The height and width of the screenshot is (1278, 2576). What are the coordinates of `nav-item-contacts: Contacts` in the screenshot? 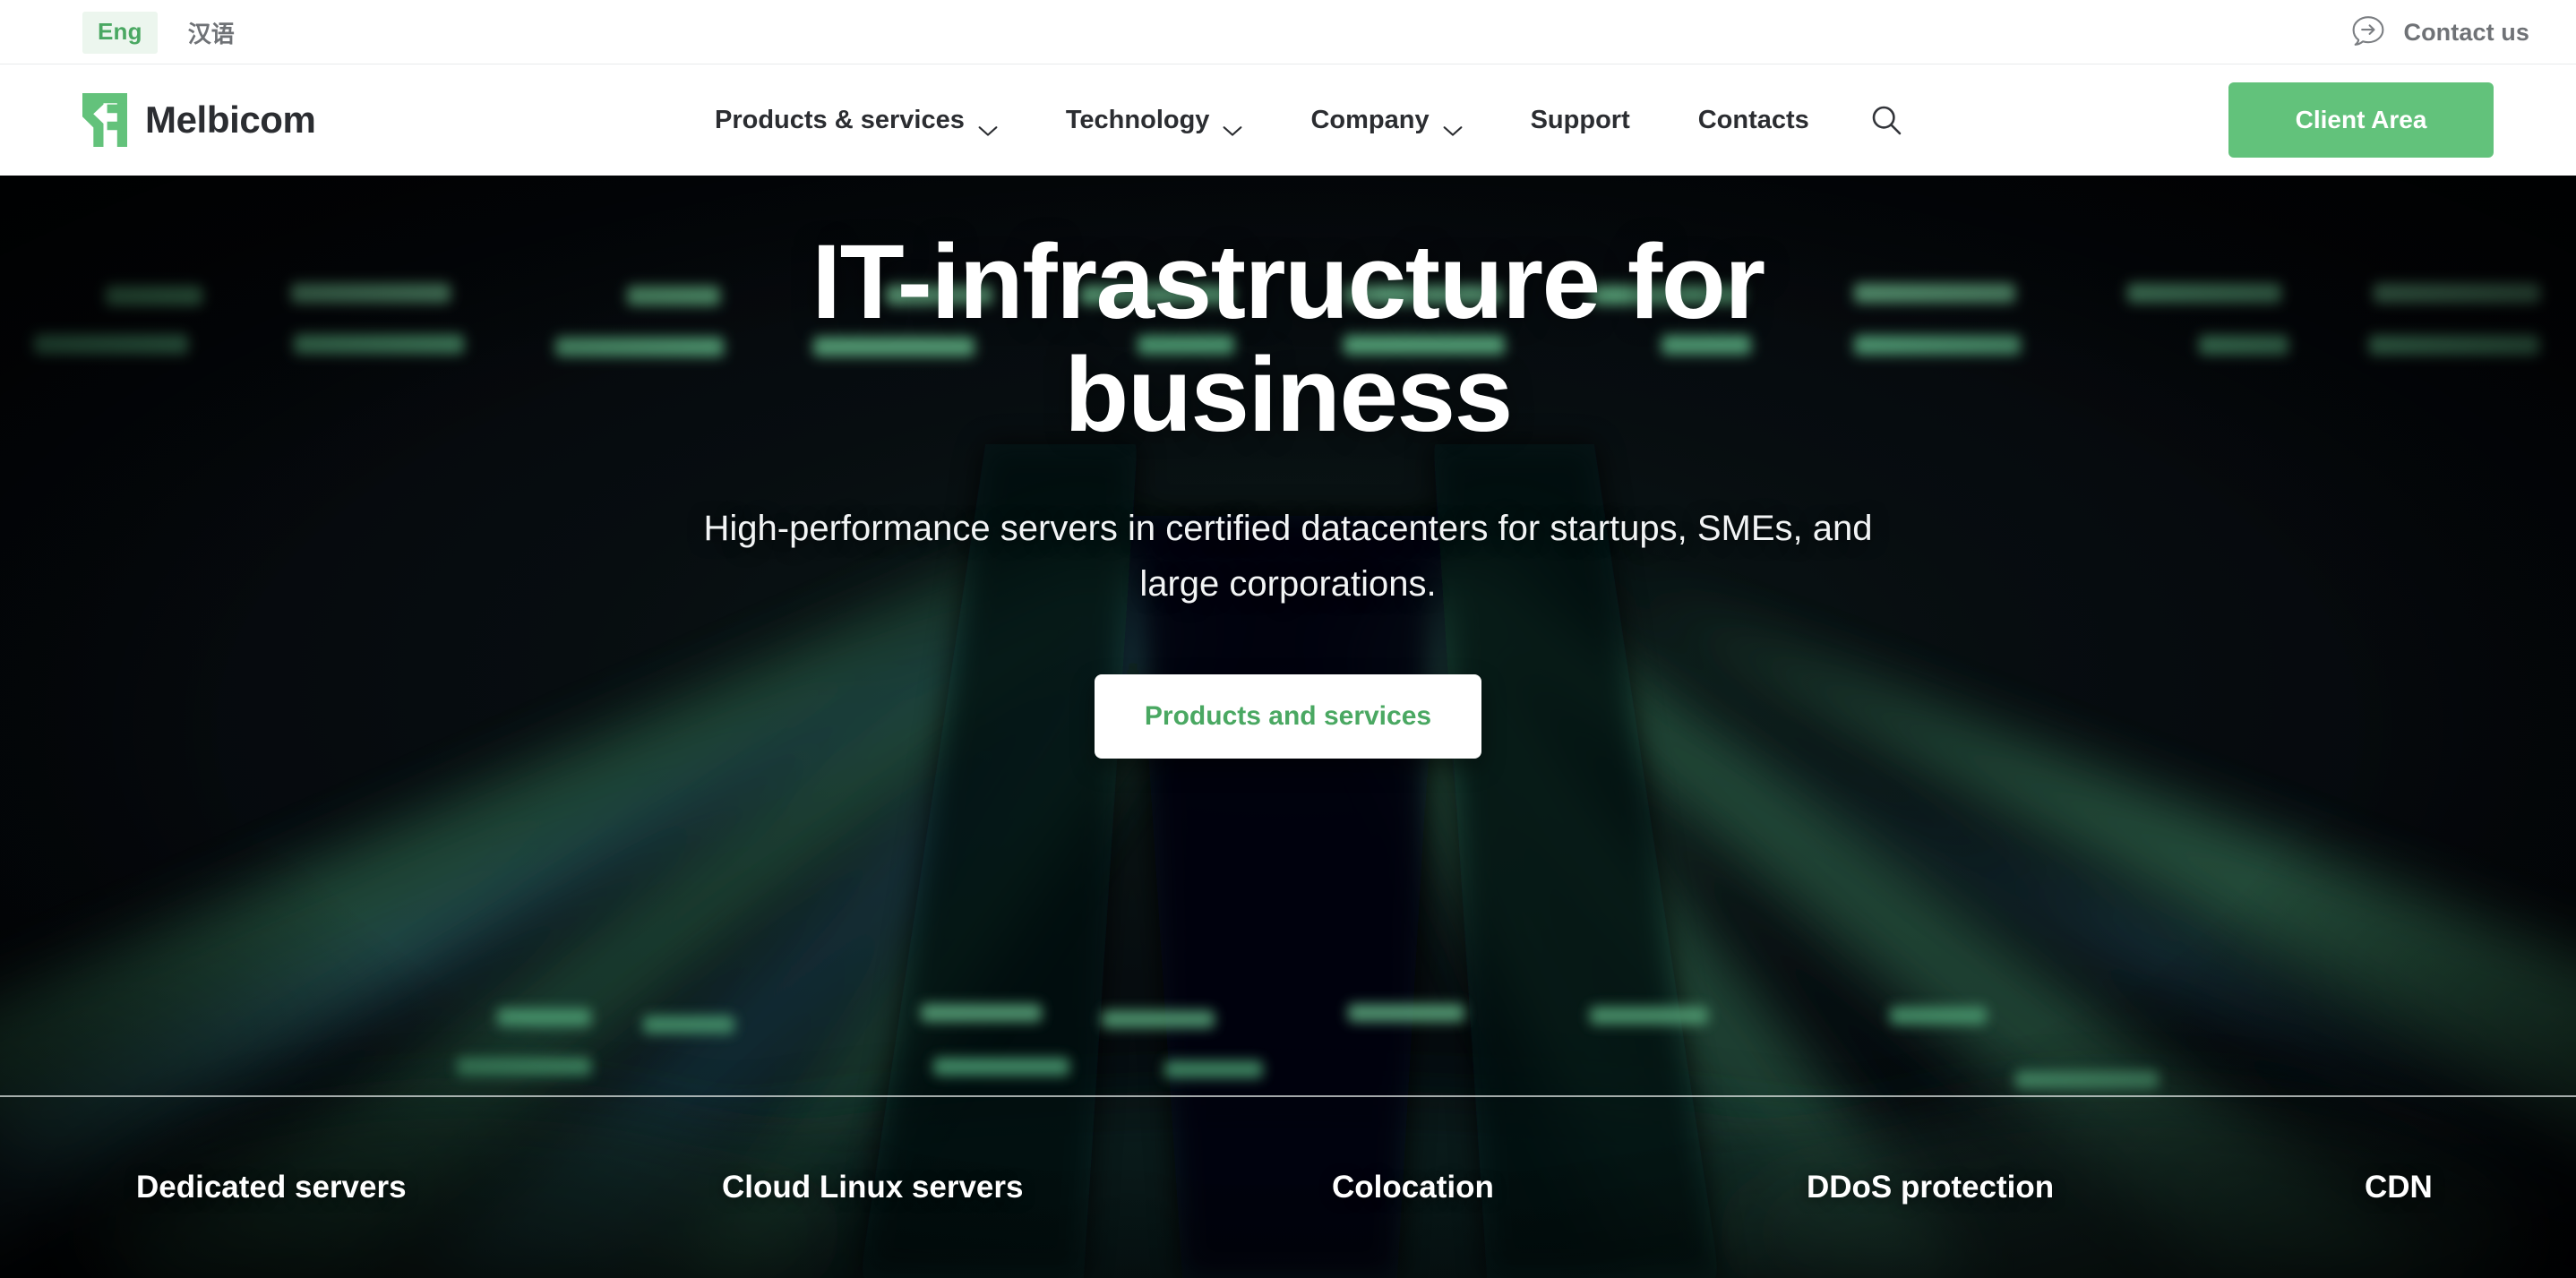 It's located at (1753, 120).